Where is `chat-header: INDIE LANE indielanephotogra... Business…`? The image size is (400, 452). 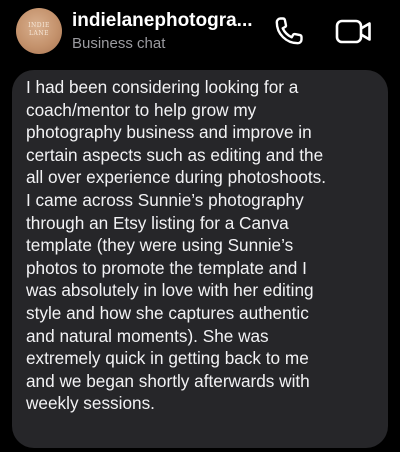 chat-header: INDIE LANE indielanephotogra... Business… is located at coordinates (200, 31).